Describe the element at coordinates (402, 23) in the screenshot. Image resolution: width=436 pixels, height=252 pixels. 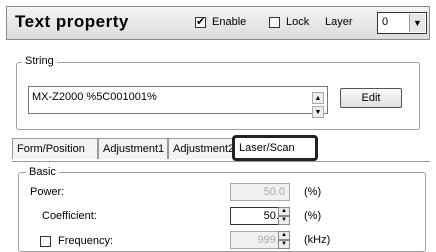
I see `layer-select: 0 ▼` at that location.